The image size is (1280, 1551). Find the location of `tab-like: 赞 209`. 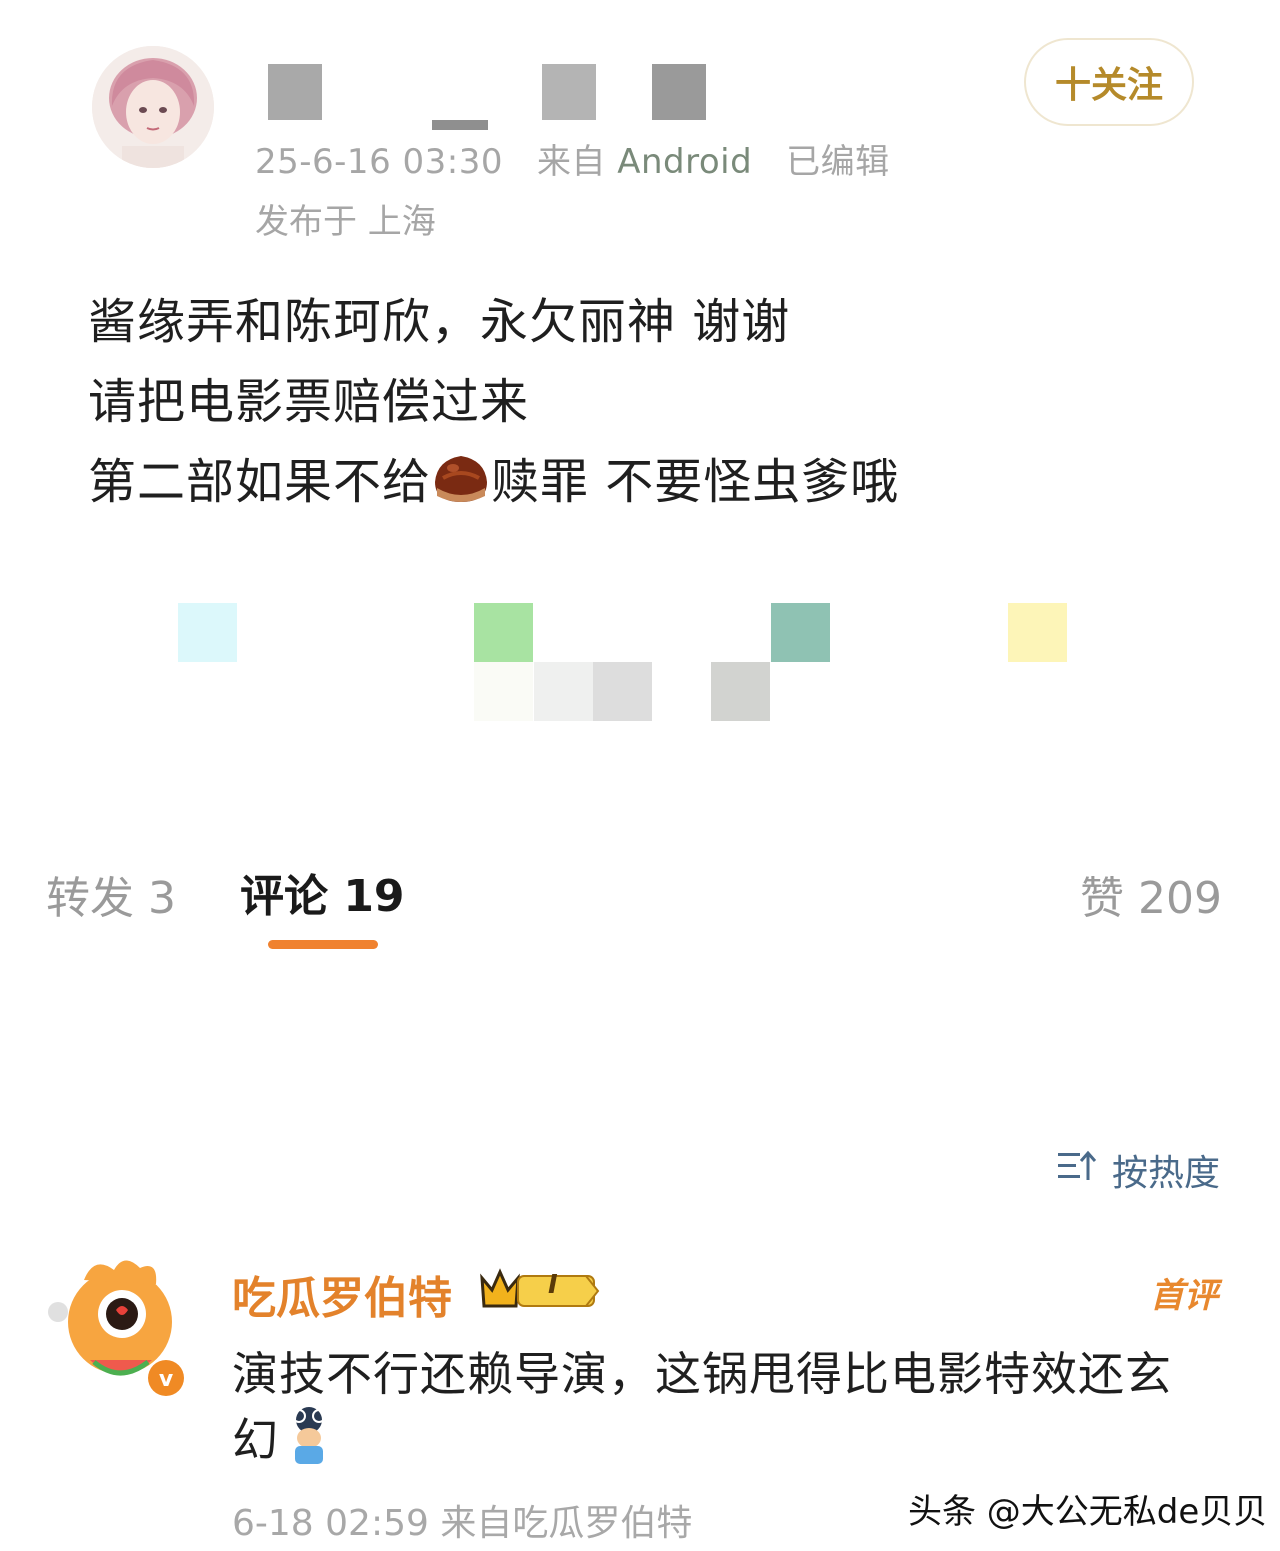

tab-like: 赞 209 is located at coordinates (1151, 894).